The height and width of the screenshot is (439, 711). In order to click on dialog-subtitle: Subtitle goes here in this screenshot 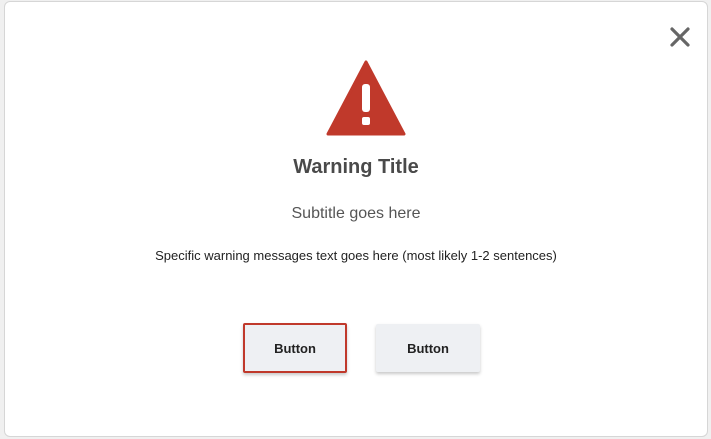, I will do `click(356, 213)`.